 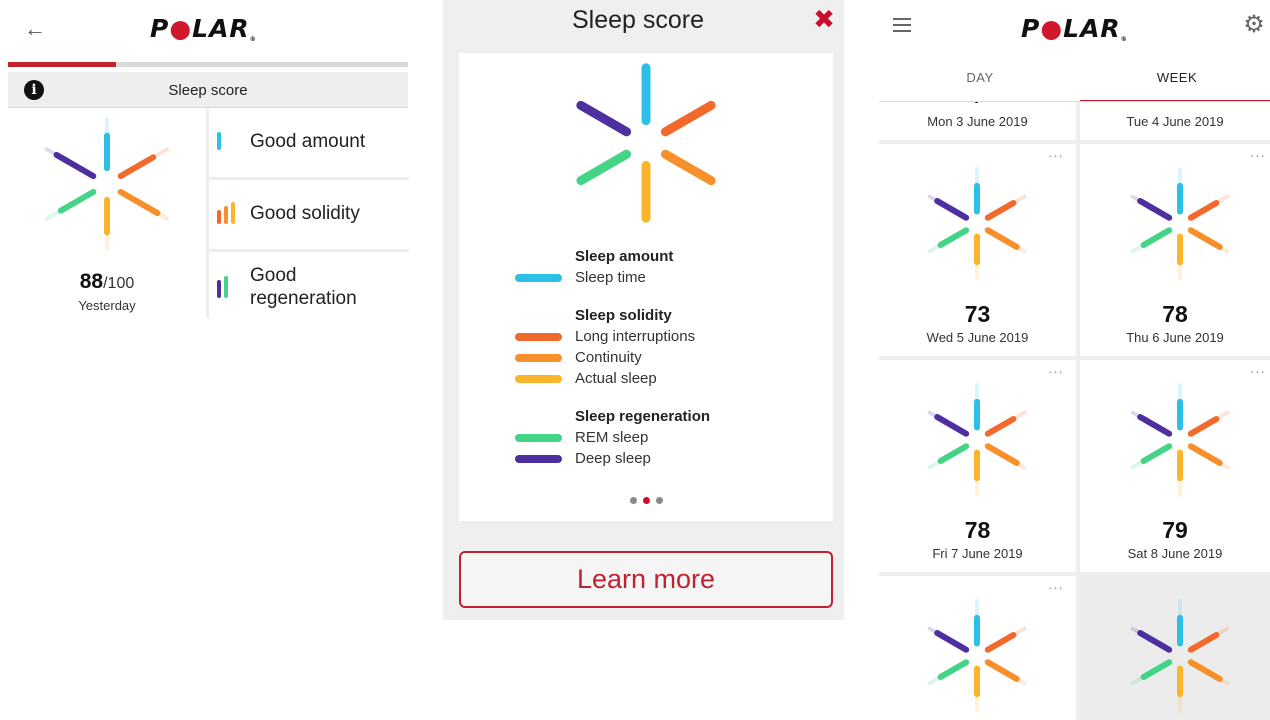 I want to click on day-card: ··· 78 Fri 7 June 2019, so click(x=977, y=466).